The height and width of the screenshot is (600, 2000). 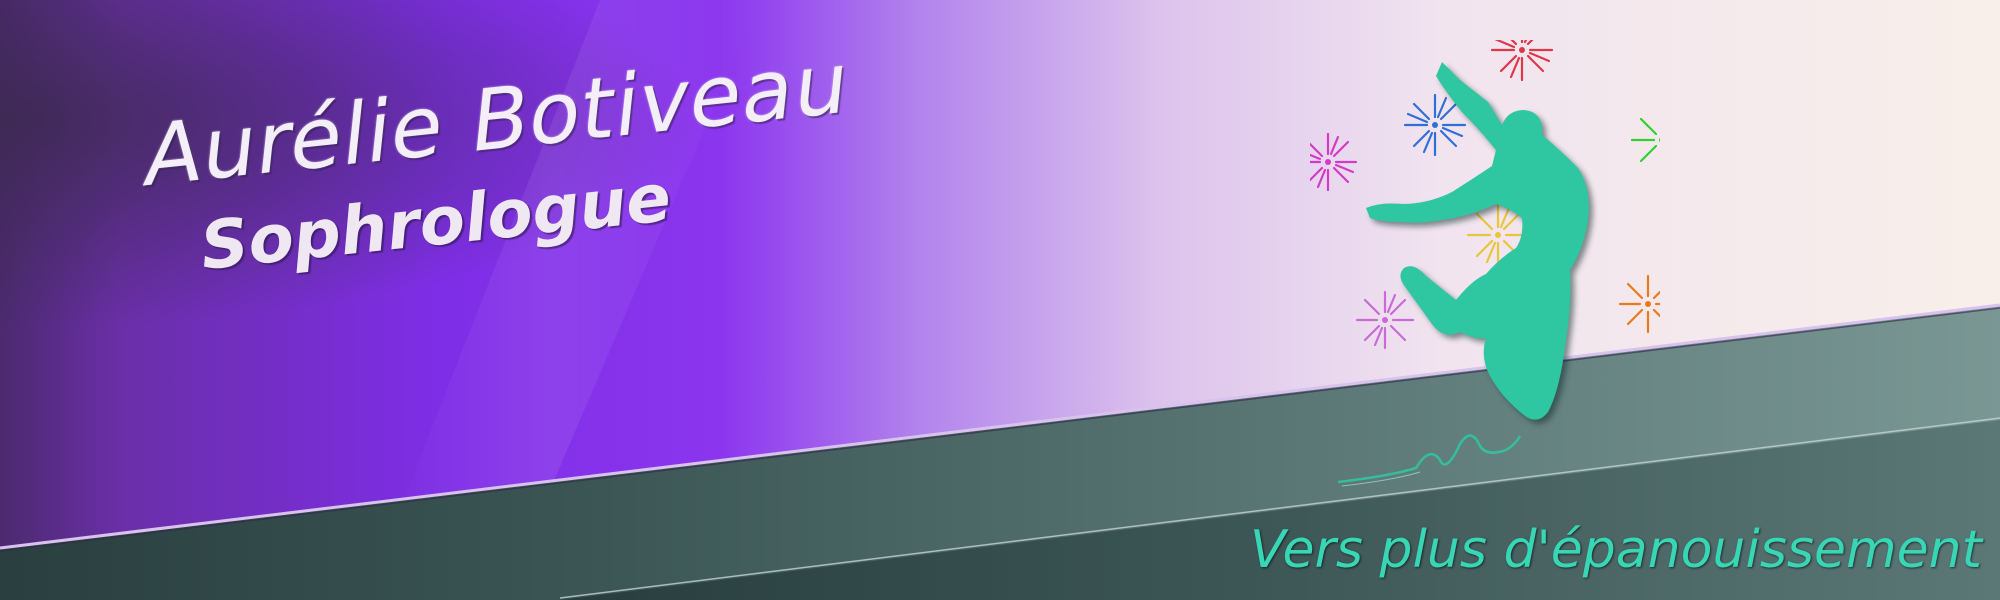 What do you see at coordinates (1645, 140) in the screenshot?
I see `firework-green-icon` at bounding box center [1645, 140].